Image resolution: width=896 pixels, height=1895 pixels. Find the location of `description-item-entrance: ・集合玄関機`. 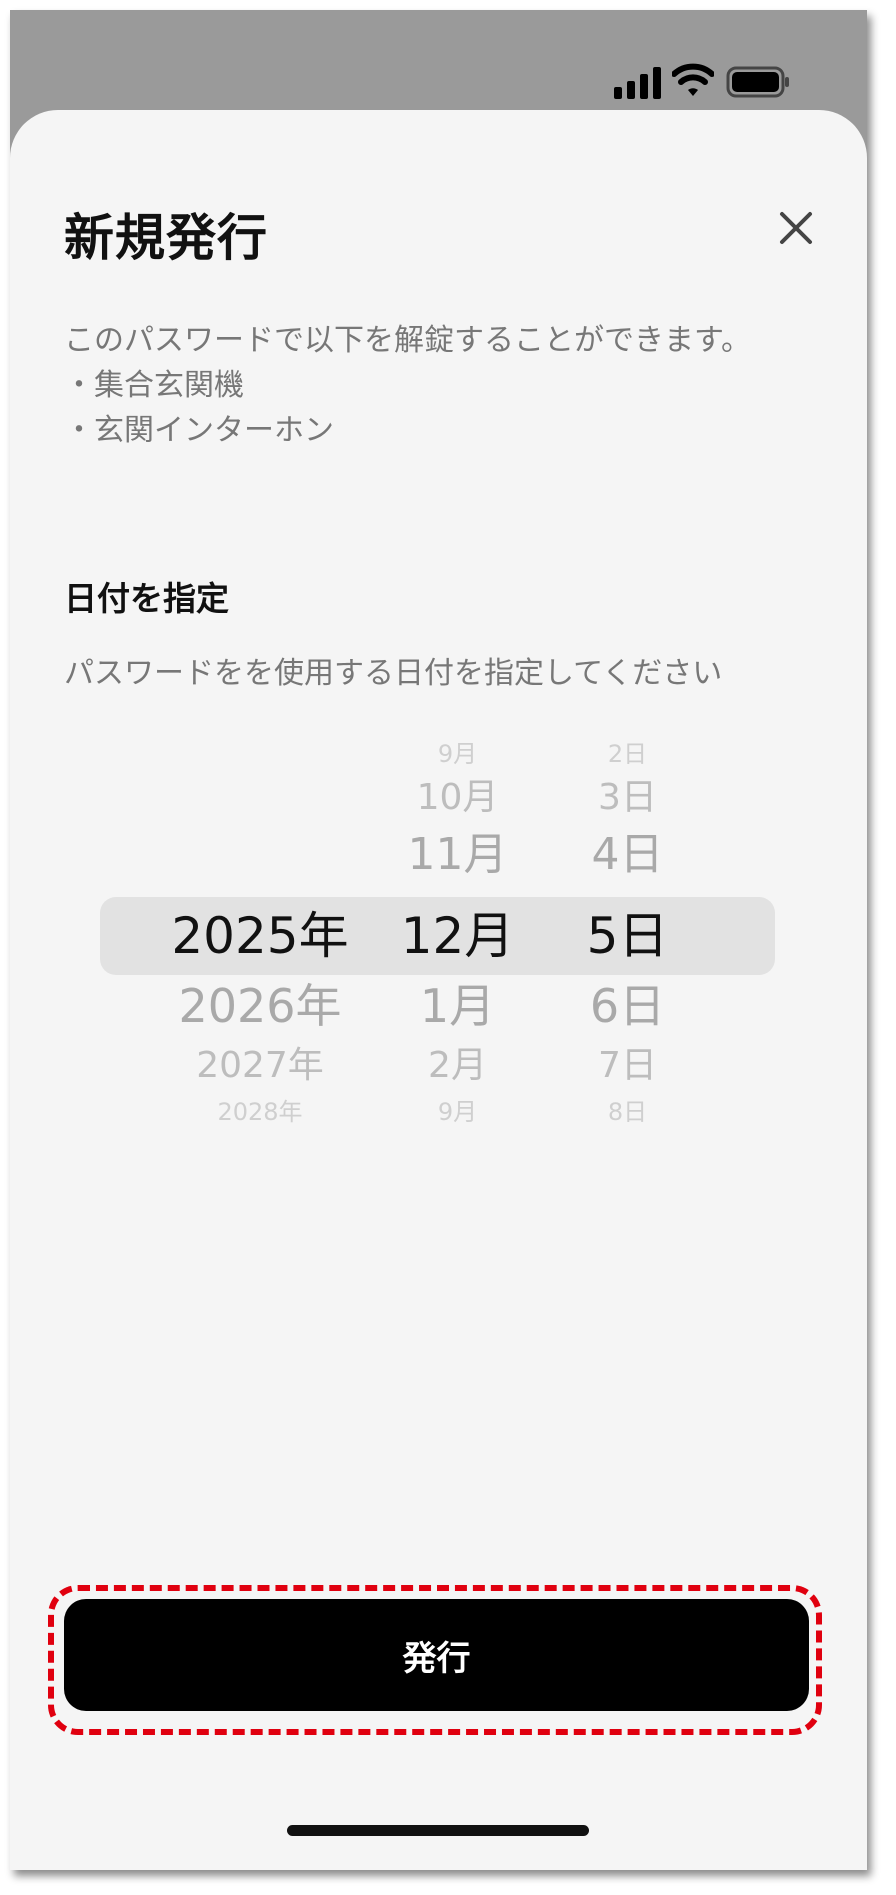

description-item-entrance: ・集合玄関機 is located at coordinates (154, 385).